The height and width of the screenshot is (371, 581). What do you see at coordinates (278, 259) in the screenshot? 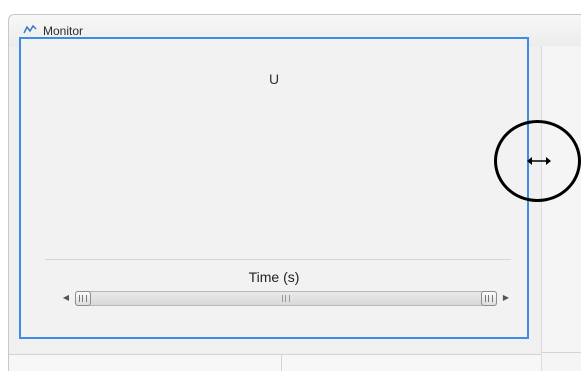
I see `x-axis-line` at bounding box center [278, 259].